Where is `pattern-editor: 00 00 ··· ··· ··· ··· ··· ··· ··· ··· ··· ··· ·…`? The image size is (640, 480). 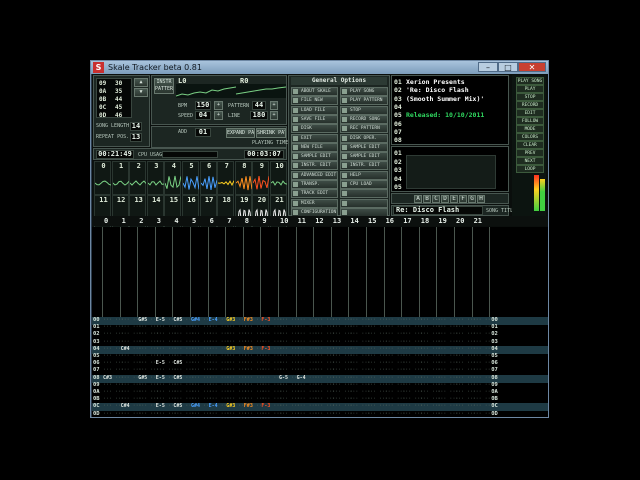 pattern-editor: 00 00 ··· ··· ··· ··· ··· ··· ··· ··· ··· ··· ·… is located at coordinates (320, 367).